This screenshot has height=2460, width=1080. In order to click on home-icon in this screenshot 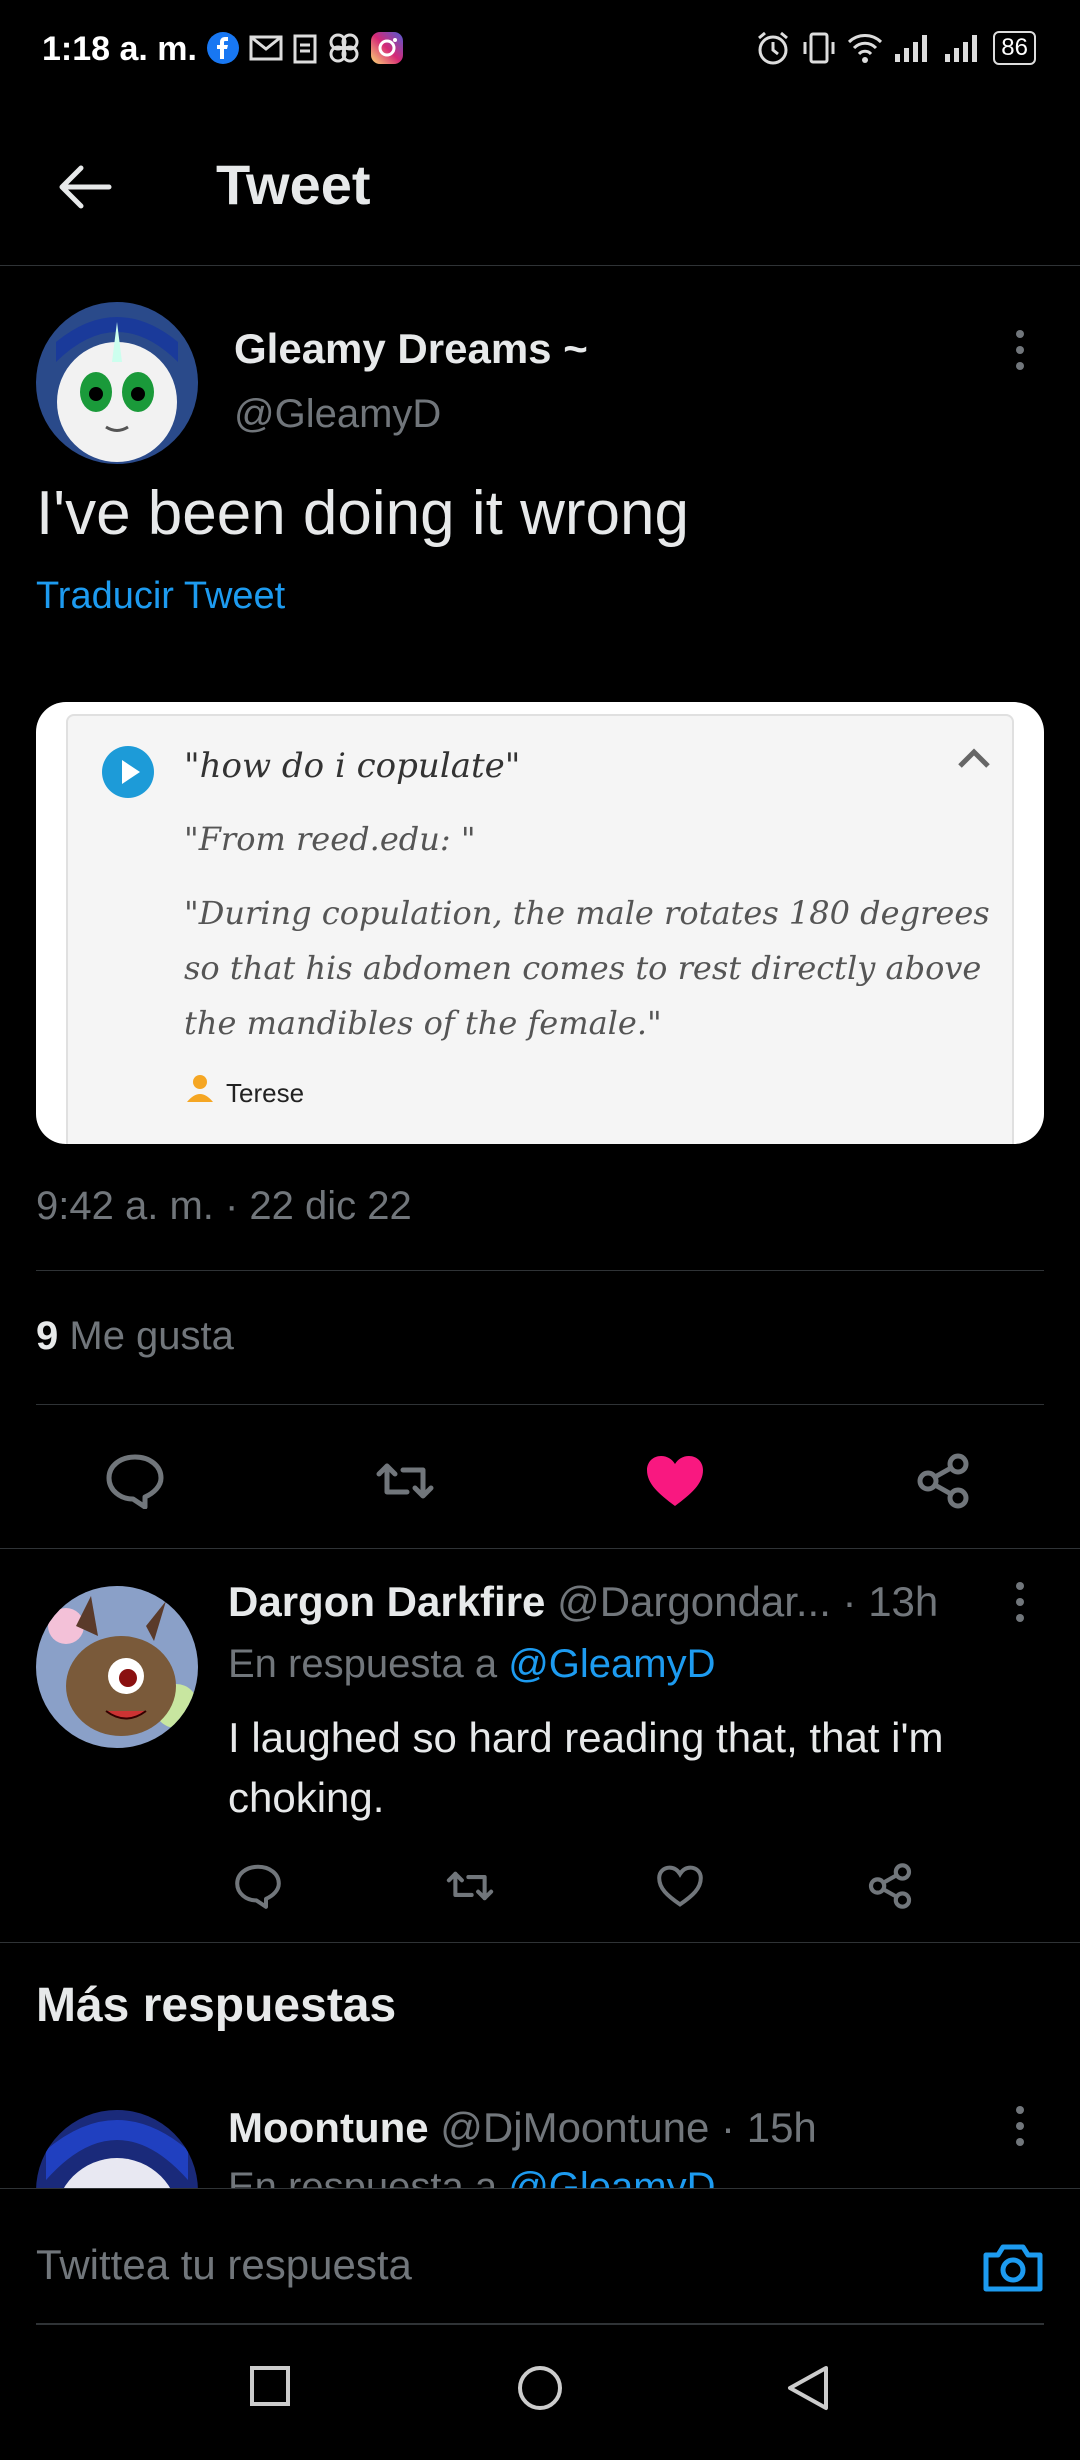, I will do `click(540, 2388)`.